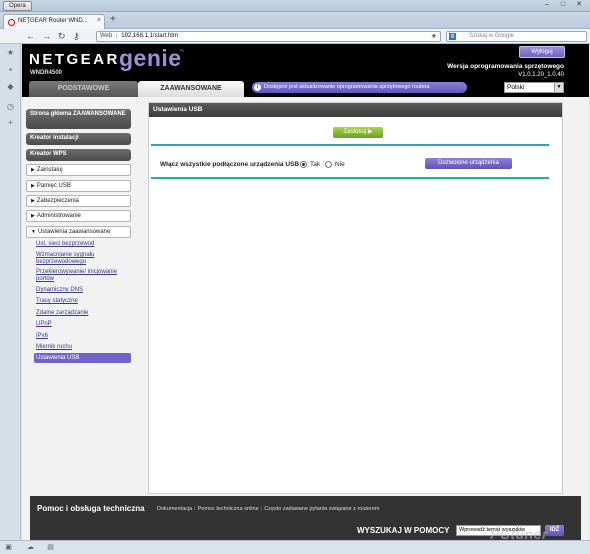  Describe the element at coordinates (30, 36) in the screenshot. I see `back-icon: ←` at that location.